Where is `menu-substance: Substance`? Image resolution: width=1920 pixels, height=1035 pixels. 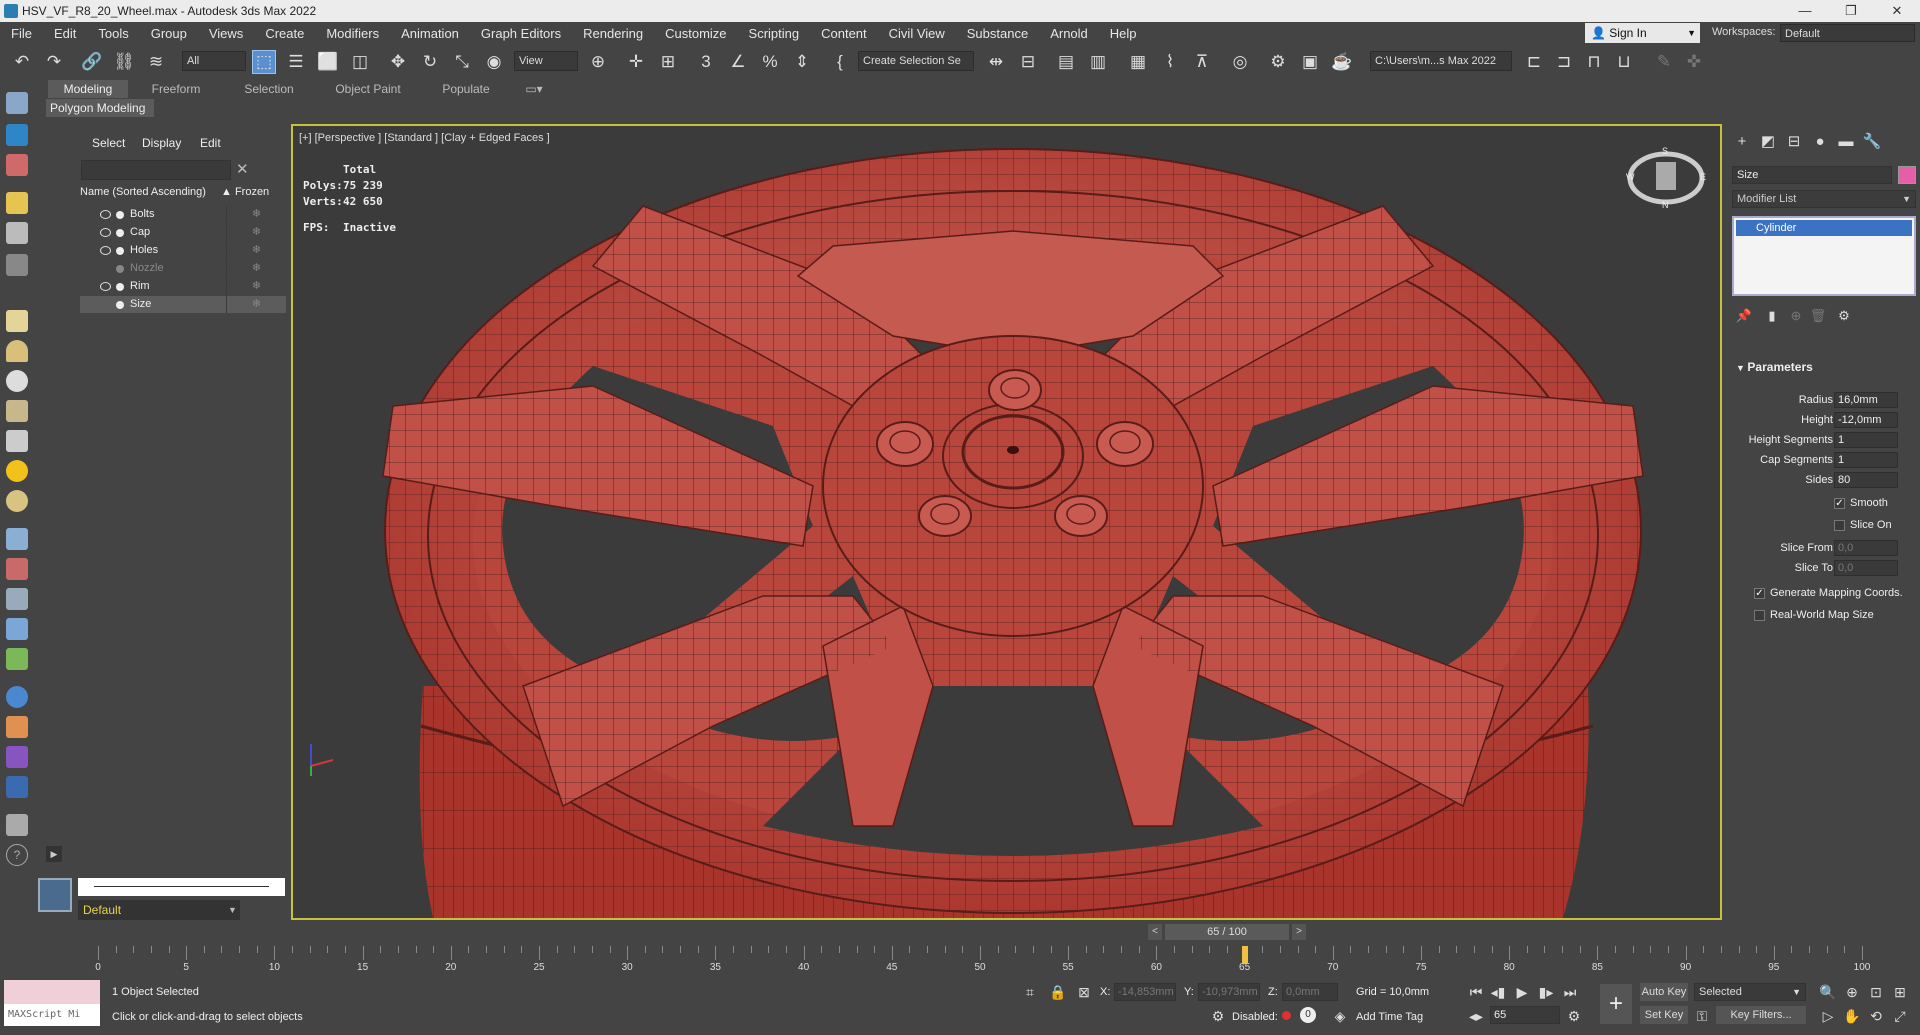 menu-substance: Substance is located at coordinates (997, 33).